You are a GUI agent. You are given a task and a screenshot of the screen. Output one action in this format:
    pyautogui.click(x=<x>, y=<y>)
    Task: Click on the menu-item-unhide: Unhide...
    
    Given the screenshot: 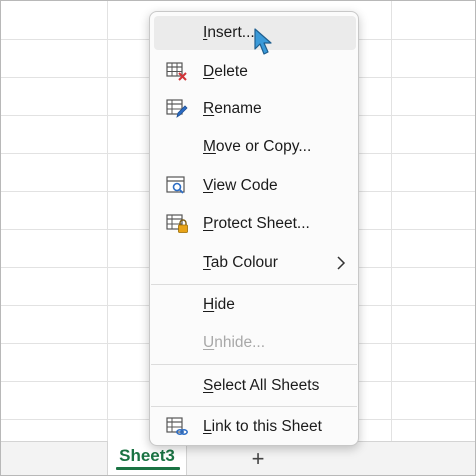 What is the action you would take?
    pyautogui.click(x=255, y=343)
    